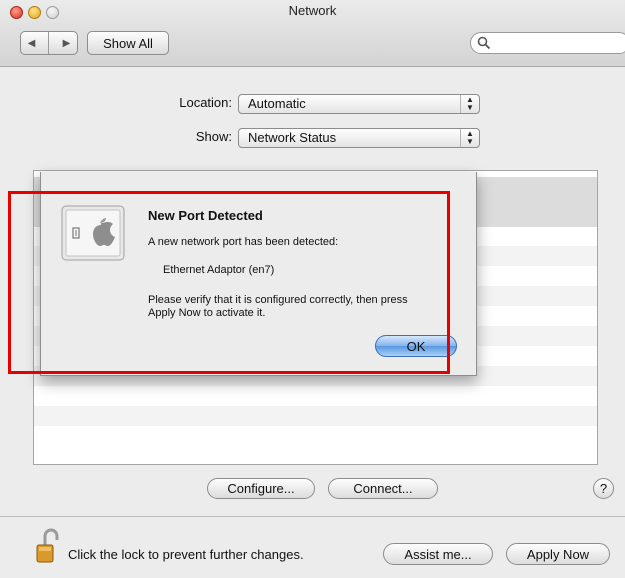 This screenshot has width=625, height=578. Describe the element at coordinates (128, 43) in the screenshot. I see `show-all-button: Show All` at that location.